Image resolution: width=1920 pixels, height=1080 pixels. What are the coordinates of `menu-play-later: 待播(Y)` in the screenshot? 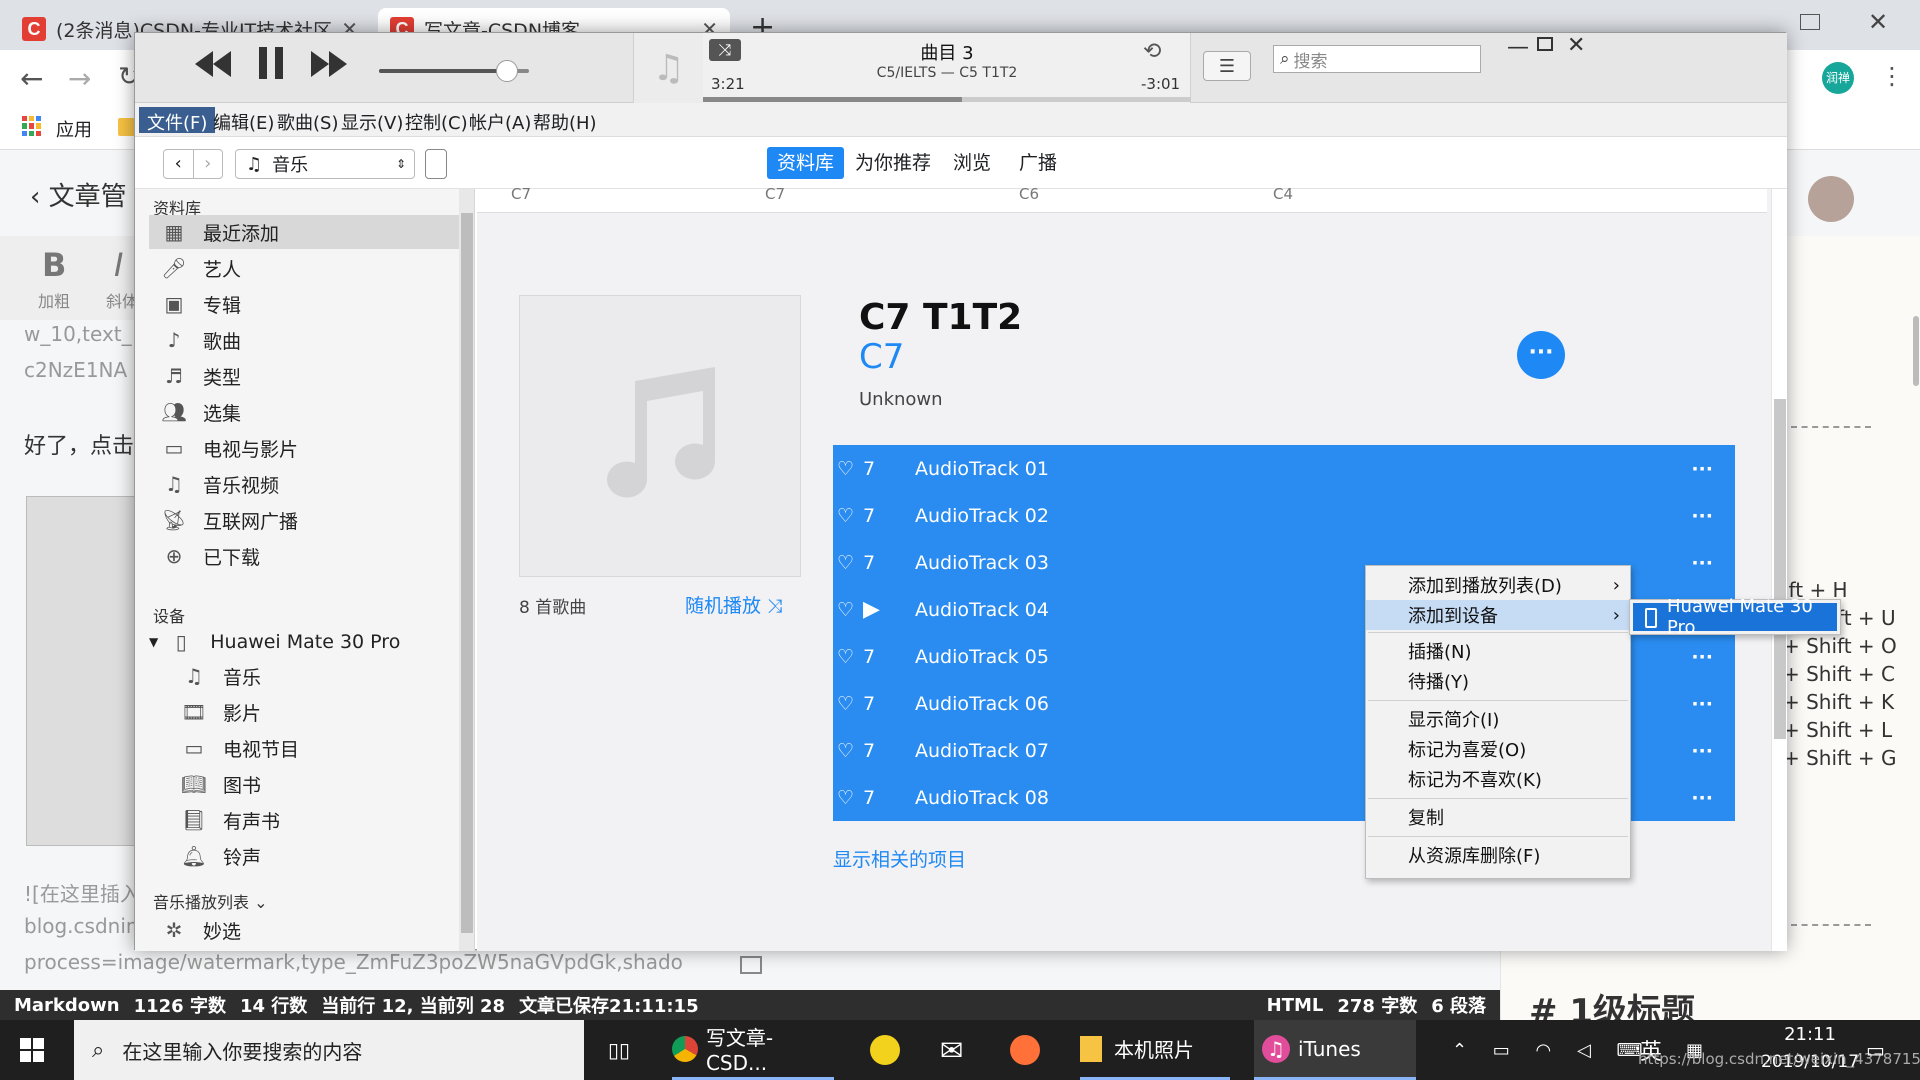 It's located at (1498, 681).